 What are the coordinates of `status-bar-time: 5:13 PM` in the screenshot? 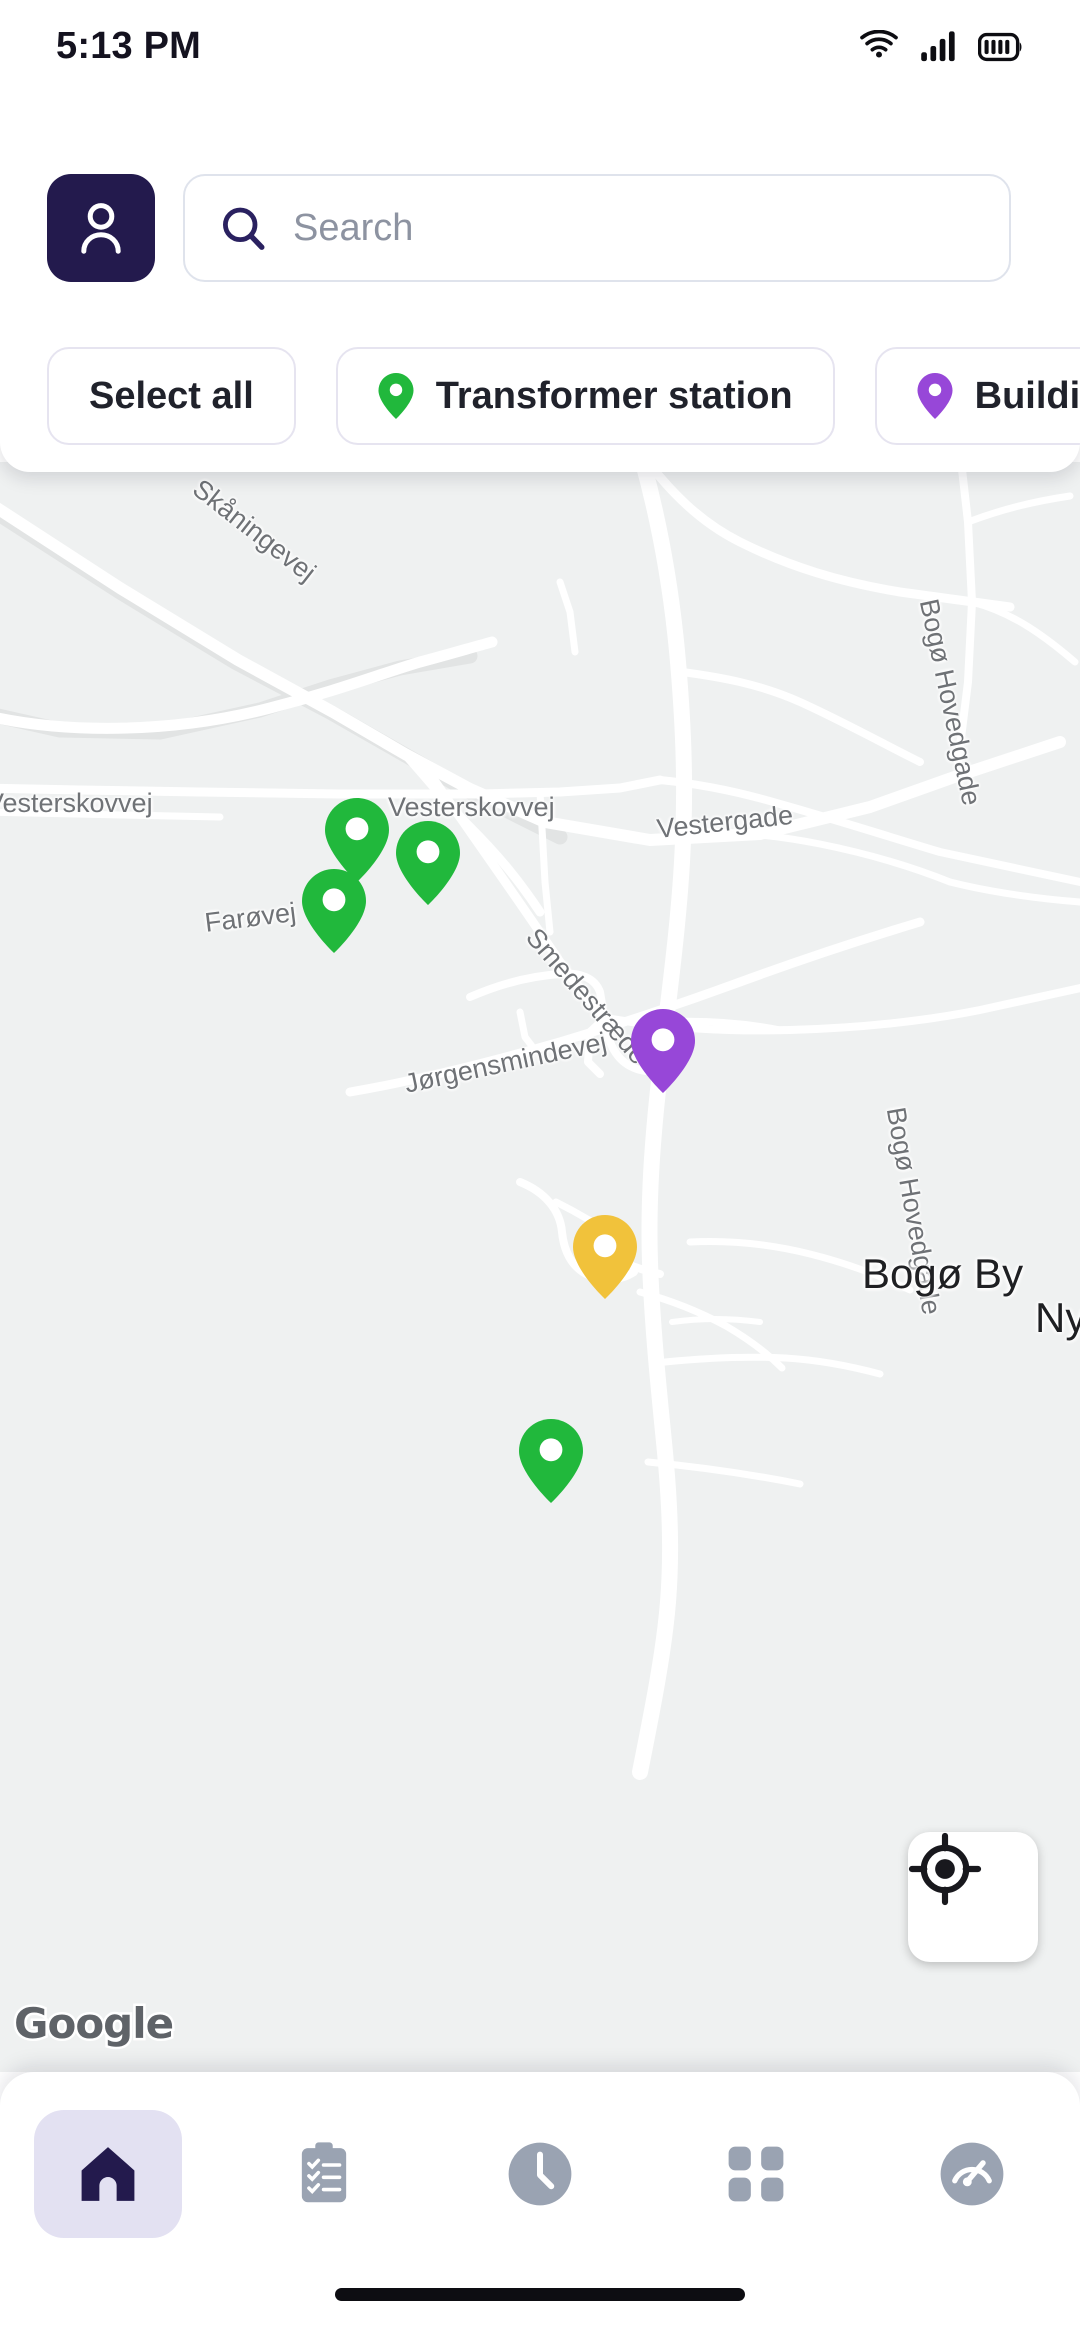 It's located at (129, 45).